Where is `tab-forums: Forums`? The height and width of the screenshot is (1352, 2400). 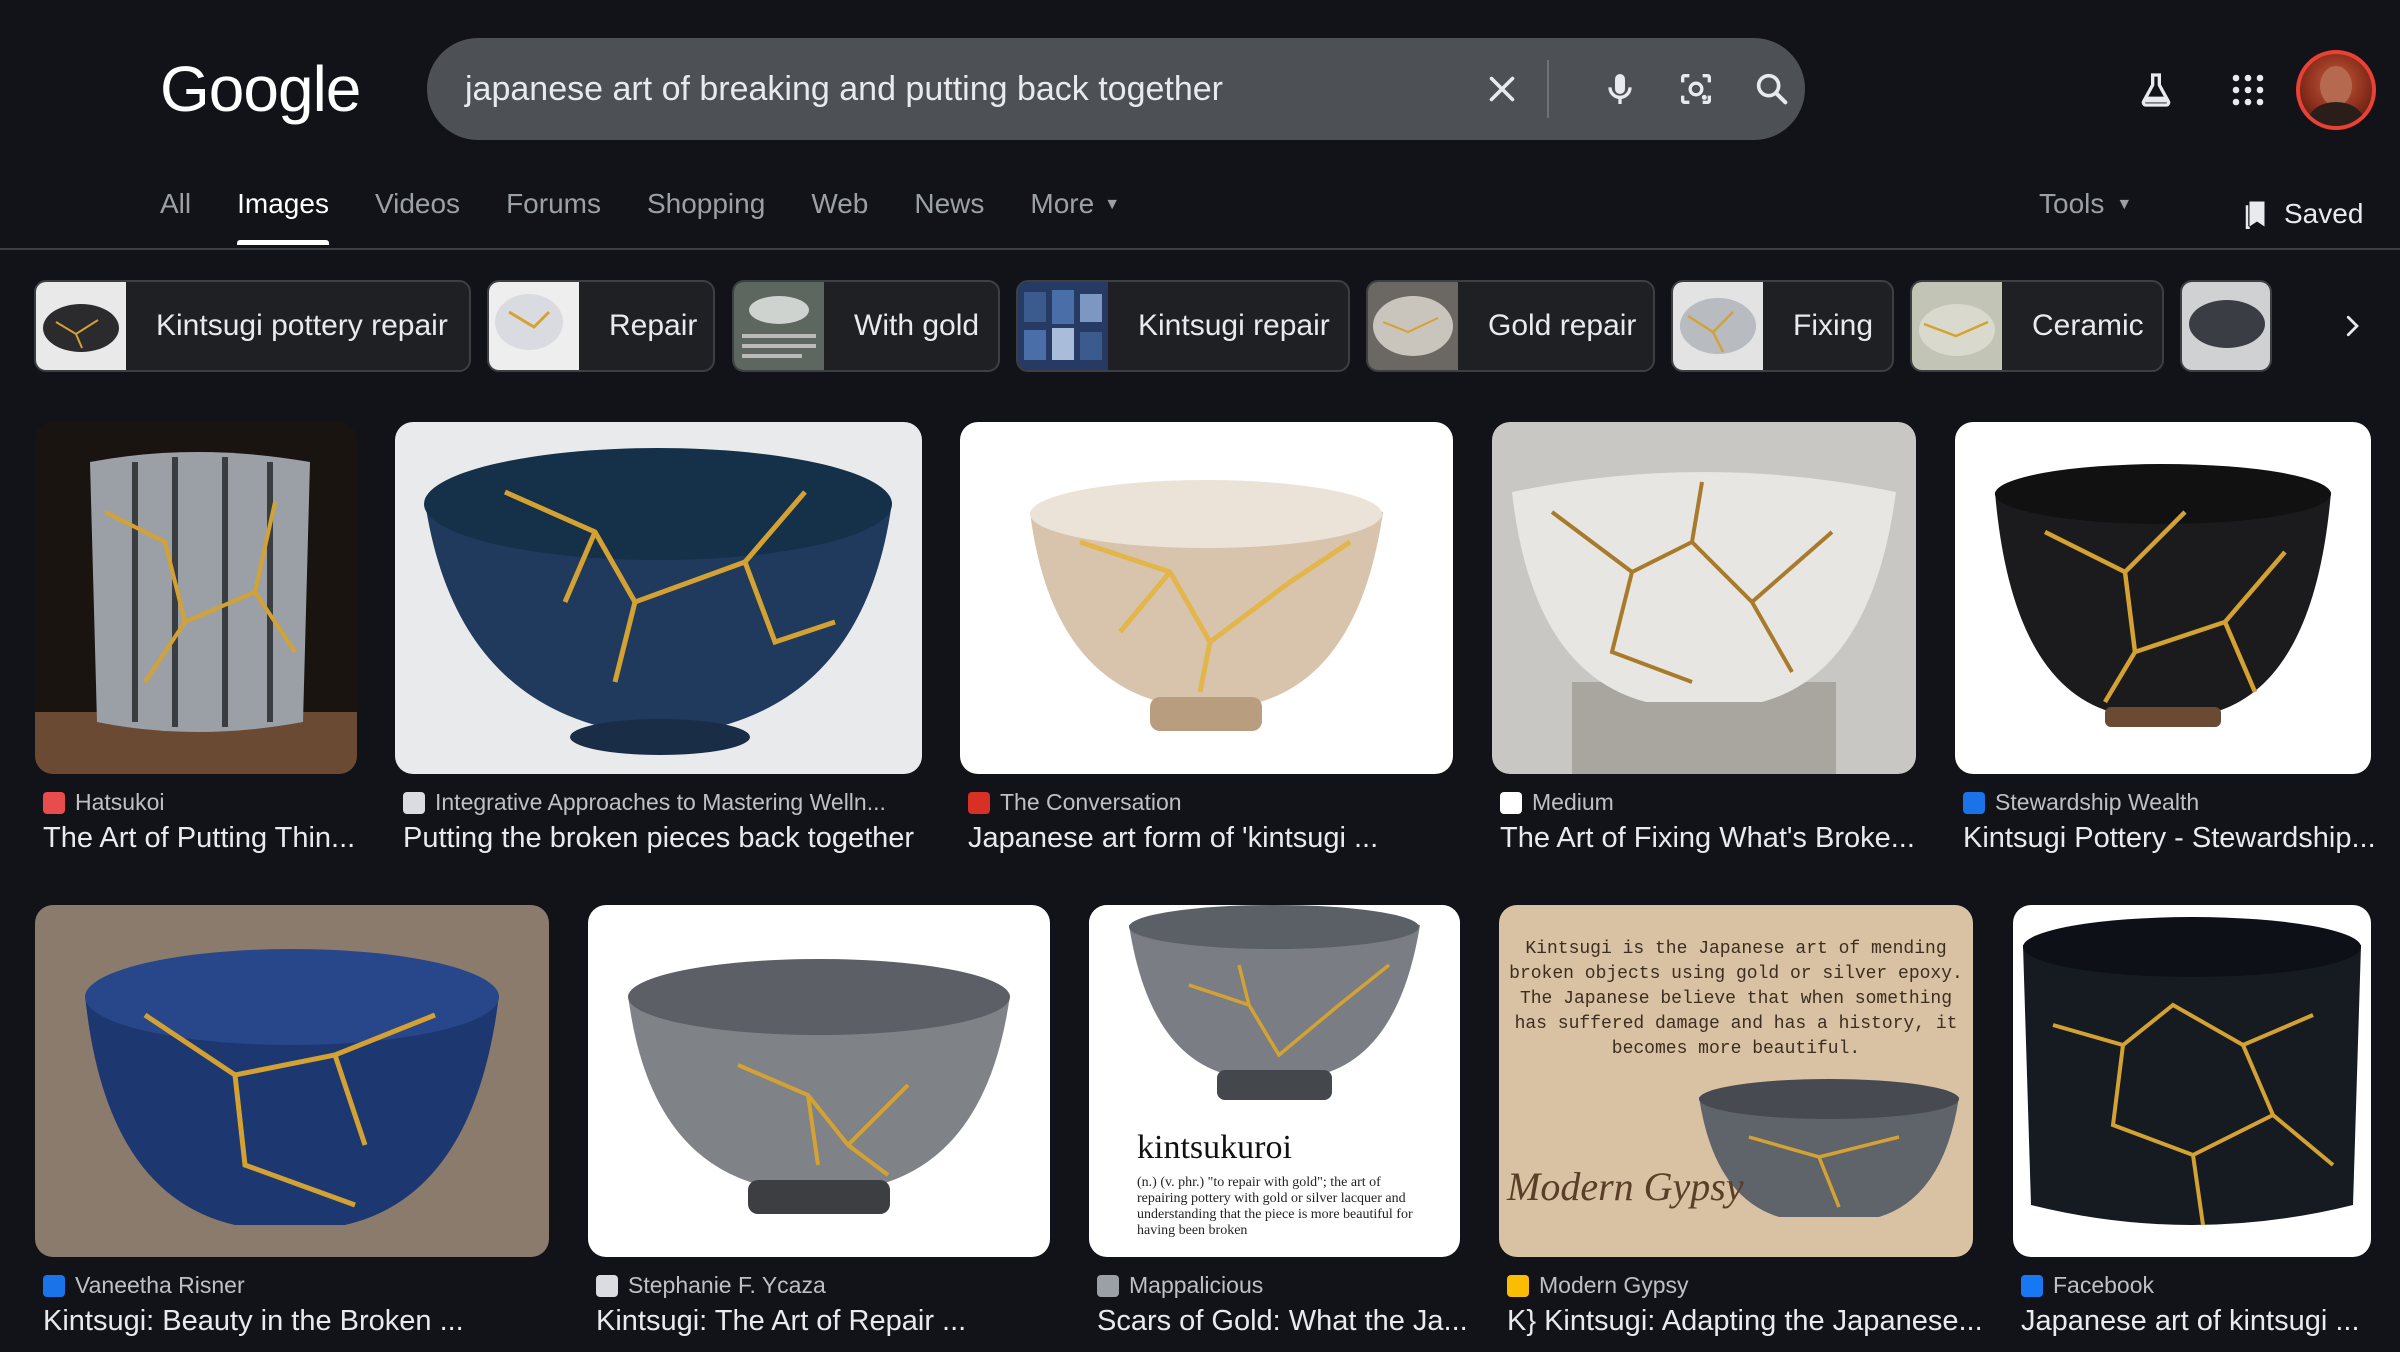 tab-forums: Forums is located at coordinates (553, 218).